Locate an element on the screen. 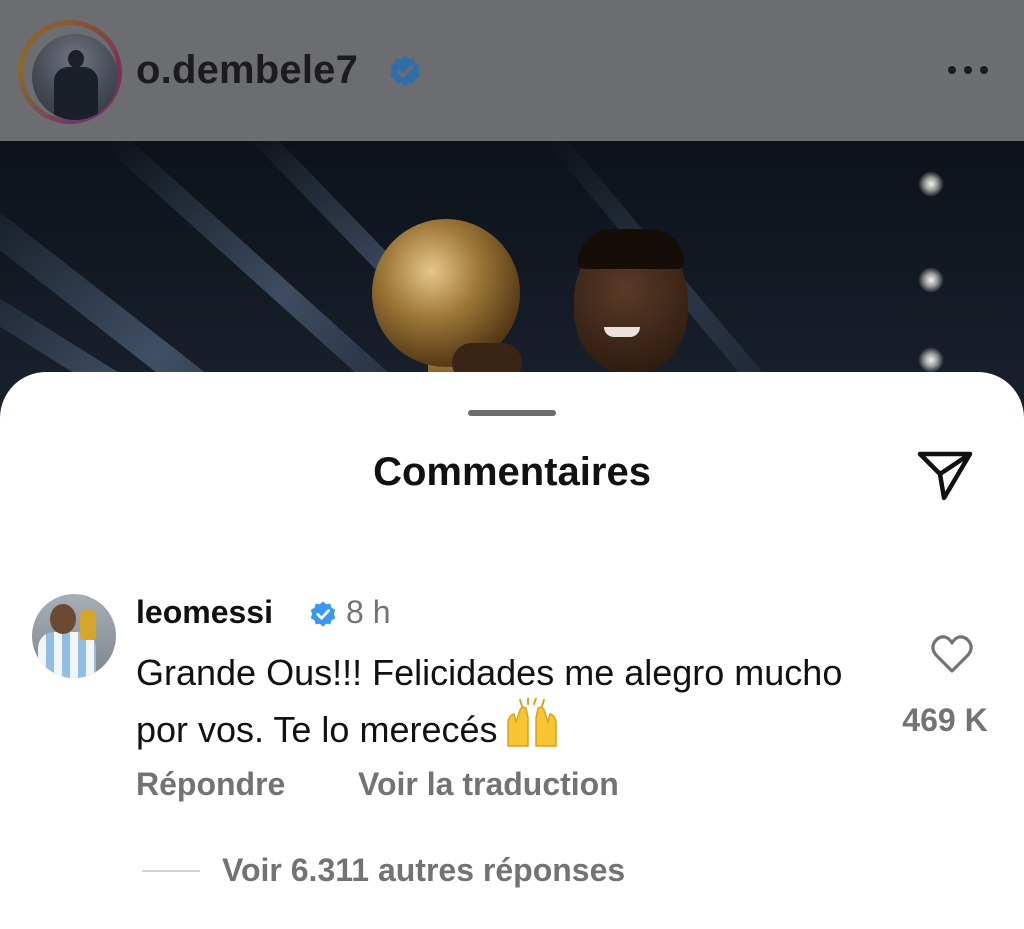 The width and height of the screenshot is (1024, 929). send-icon is located at coordinates (945, 475).